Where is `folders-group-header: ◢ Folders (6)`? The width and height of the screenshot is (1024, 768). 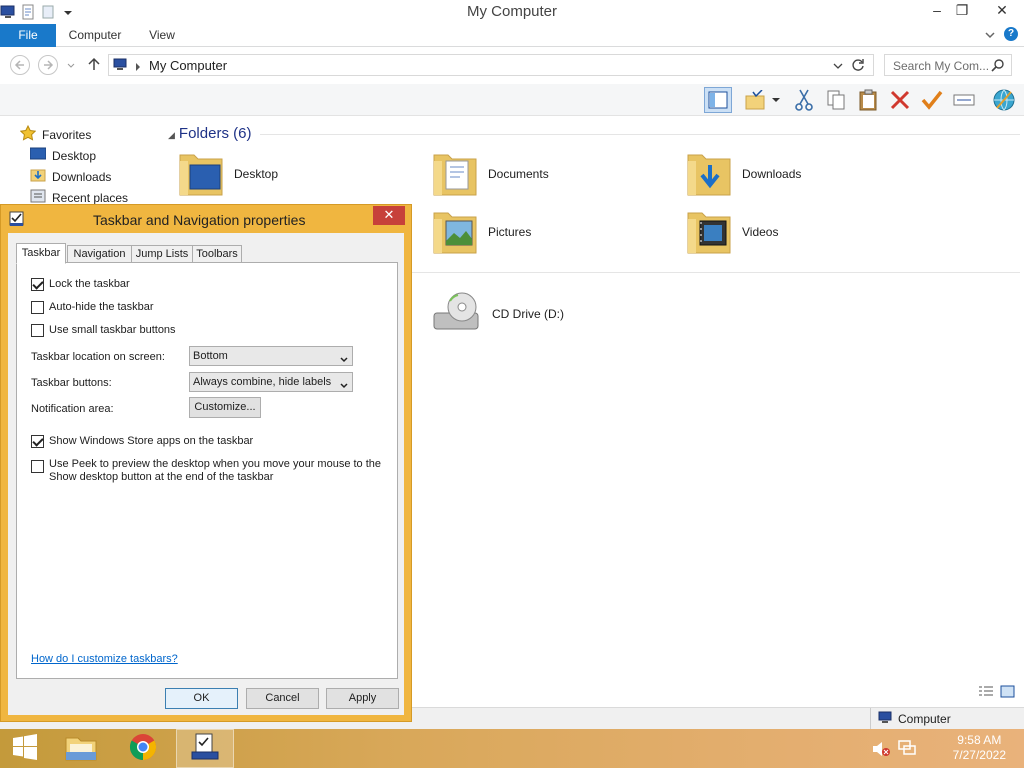
folders-group-header: ◢ Folders (6) is located at coordinates (209, 133).